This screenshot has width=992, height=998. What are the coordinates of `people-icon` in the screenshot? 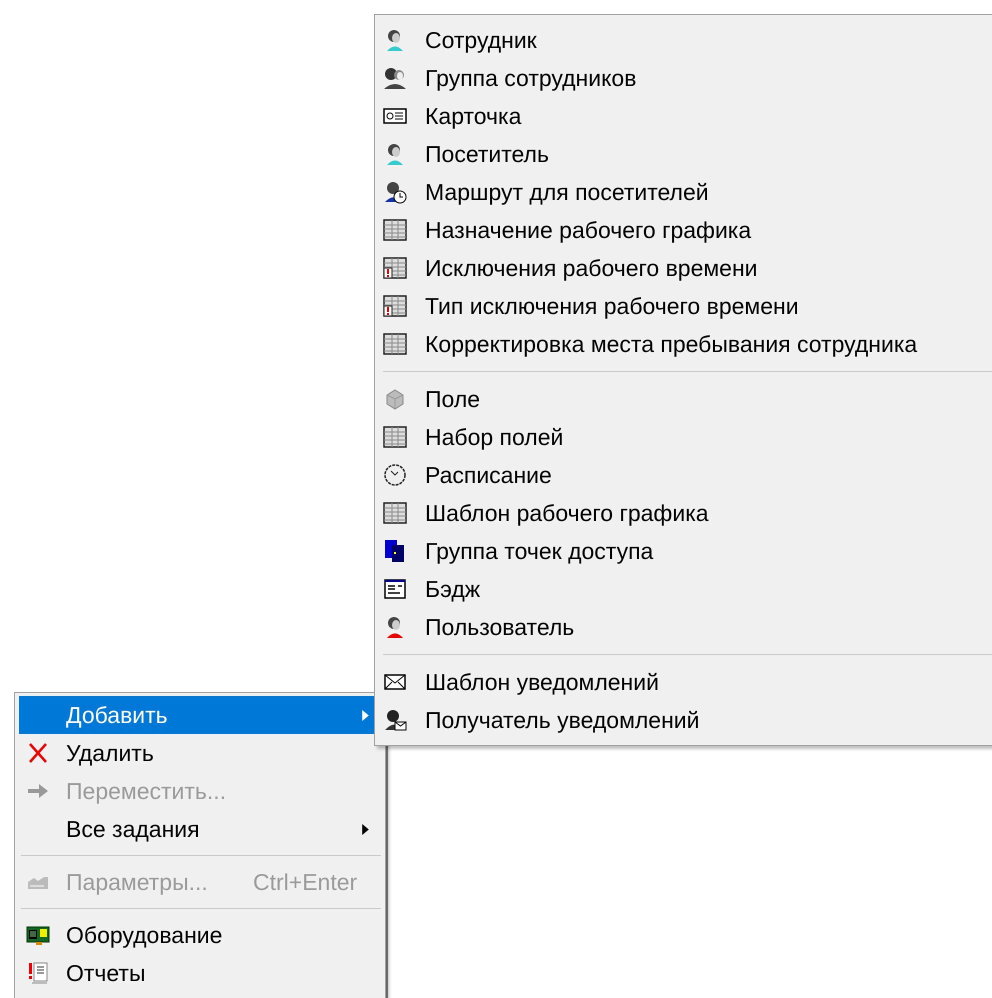 It's located at (395, 78).